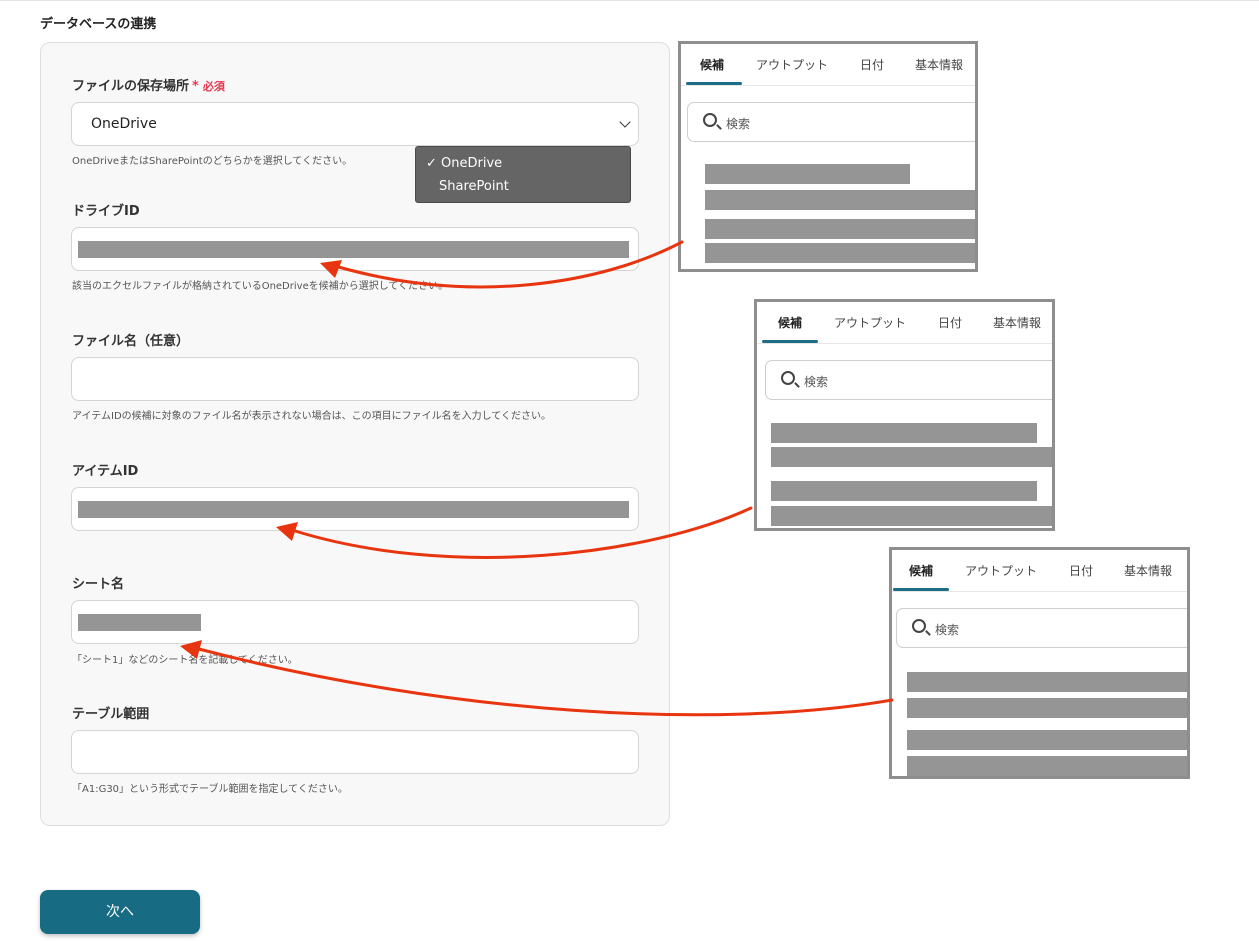 The width and height of the screenshot is (1259, 943). Describe the element at coordinates (131, 341) in the screenshot. I see `file-name-label: ファイル名（任意）` at that location.